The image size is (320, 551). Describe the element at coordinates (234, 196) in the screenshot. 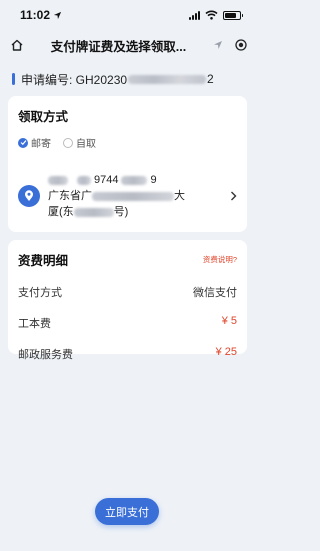

I see `chevron-right-icon` at that location.